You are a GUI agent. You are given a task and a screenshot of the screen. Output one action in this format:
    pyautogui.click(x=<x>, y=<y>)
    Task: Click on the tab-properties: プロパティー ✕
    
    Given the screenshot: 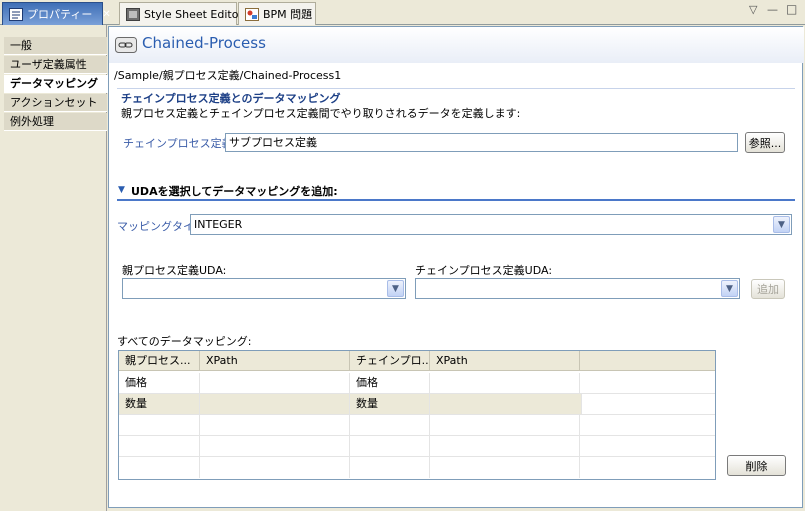 What is the action you would take?
    pyautogui.click(x=56, y=13)
    